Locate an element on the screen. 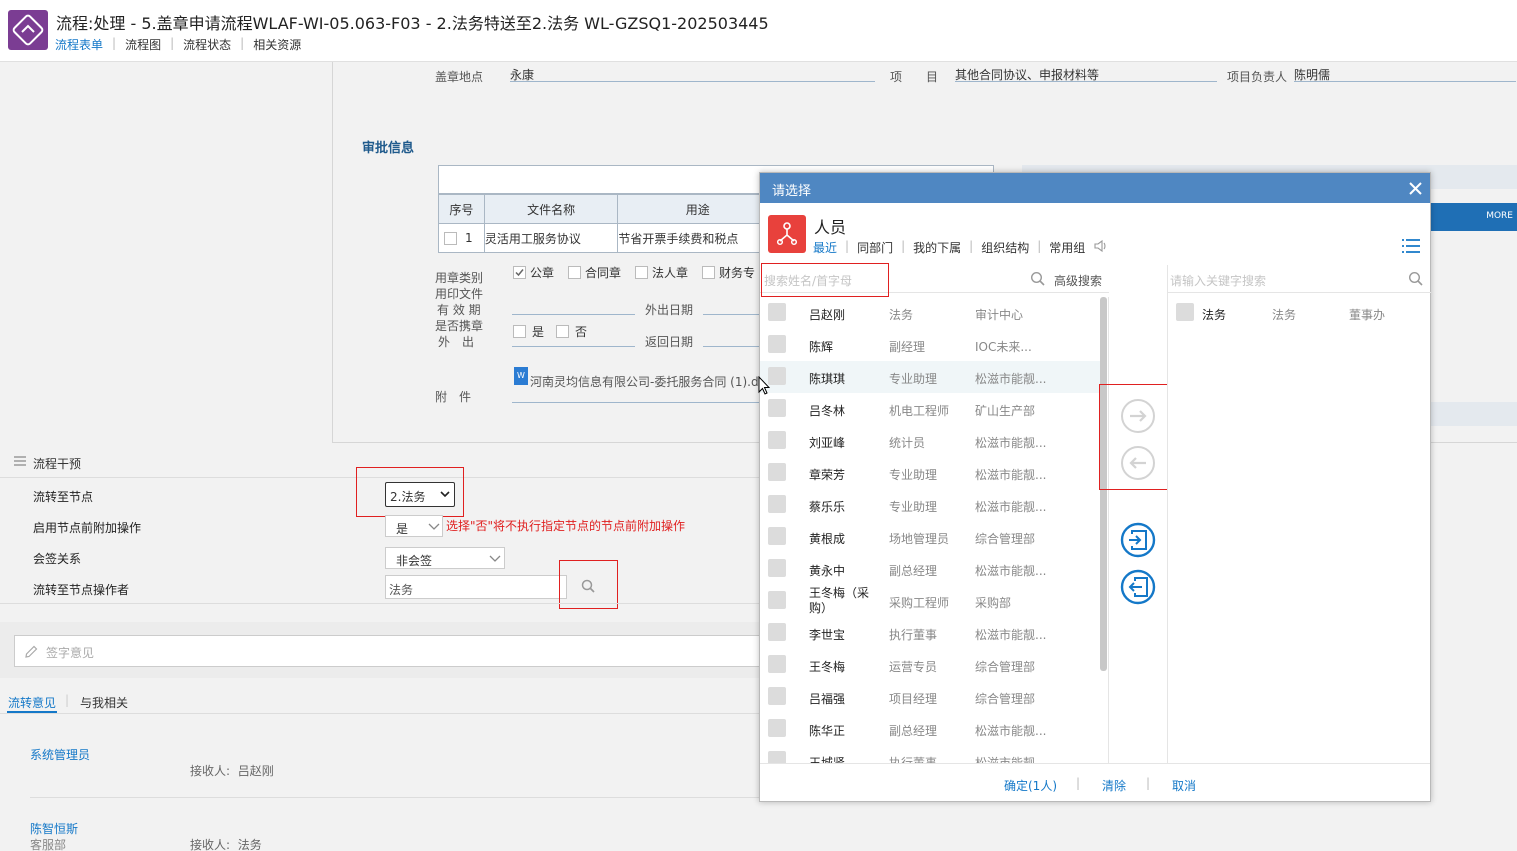 The width and height of the screenshot is (1517, 851). out-date-label: 外出日期 is located at coordinates (669, 310).